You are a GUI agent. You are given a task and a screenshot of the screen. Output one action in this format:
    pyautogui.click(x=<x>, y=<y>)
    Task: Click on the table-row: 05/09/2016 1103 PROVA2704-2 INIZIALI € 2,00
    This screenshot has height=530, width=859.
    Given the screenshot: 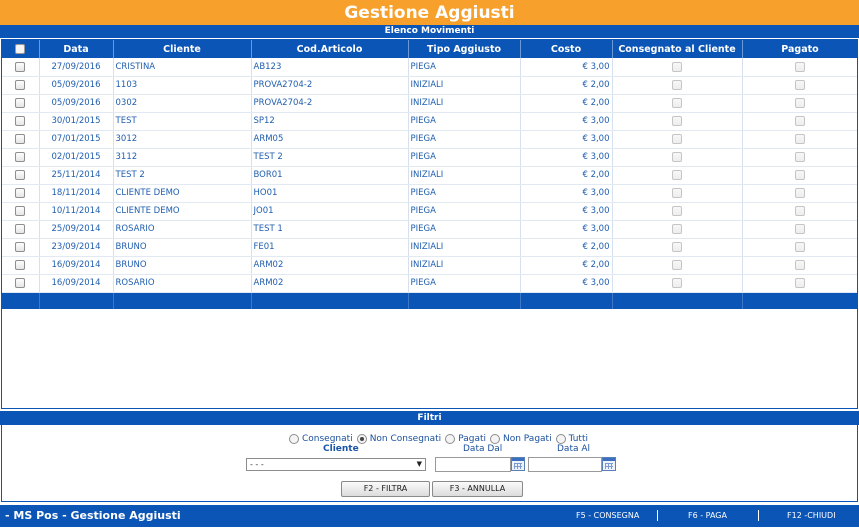 What is the action you would take?
    pyautogui.click(x=429, y=85)
    